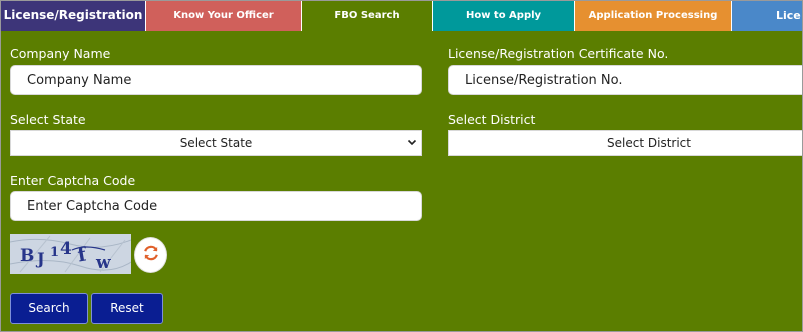 This screenshot has width=803, height=332. I want to click on tab-application-processing: Application Processing, so click(653, 16).